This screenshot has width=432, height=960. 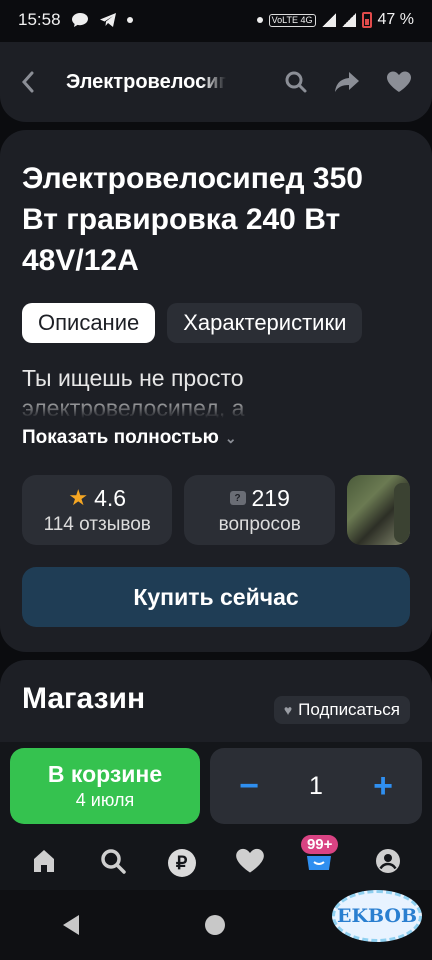 I want to click on product-description: Ты ищешь не просто электровелосипед, а, so click(x=133, y=393).